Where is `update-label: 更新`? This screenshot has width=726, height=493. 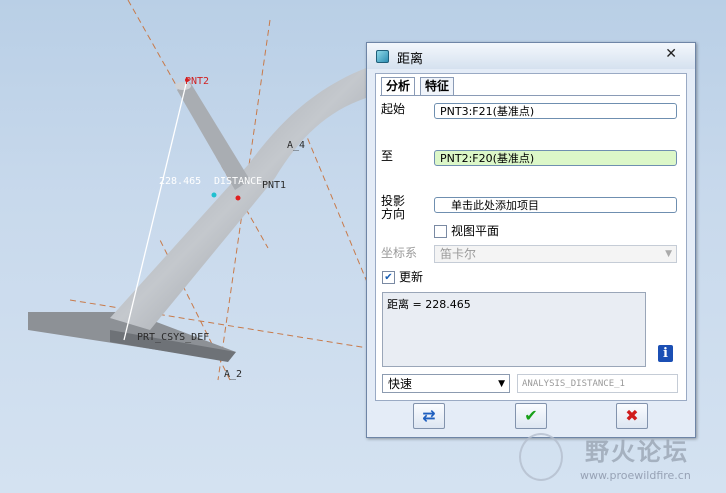
update-label: 更新 is located at coordinates (411, 277).